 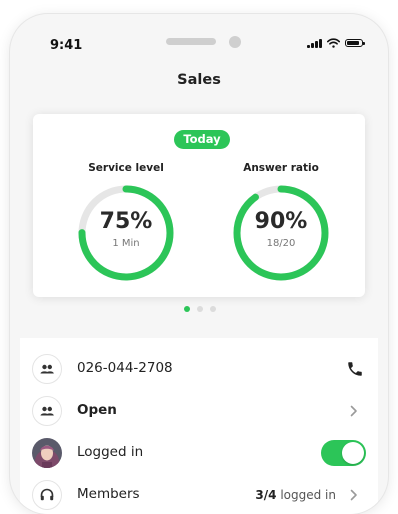 I want to click on gauge-value: 75%, so click(x=126, y=221).